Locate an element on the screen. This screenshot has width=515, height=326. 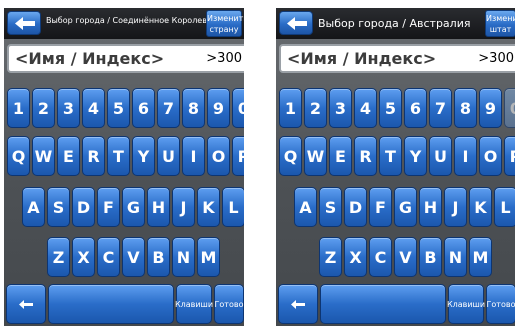
input-placeholder: <Имя / Индекс> is located at coordinates (90, 58).